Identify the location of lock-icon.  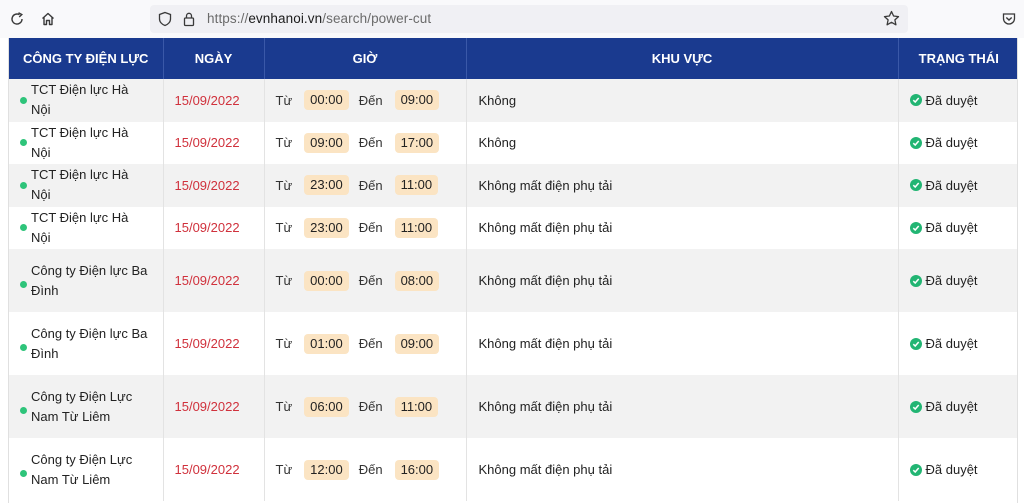
(189, 21).